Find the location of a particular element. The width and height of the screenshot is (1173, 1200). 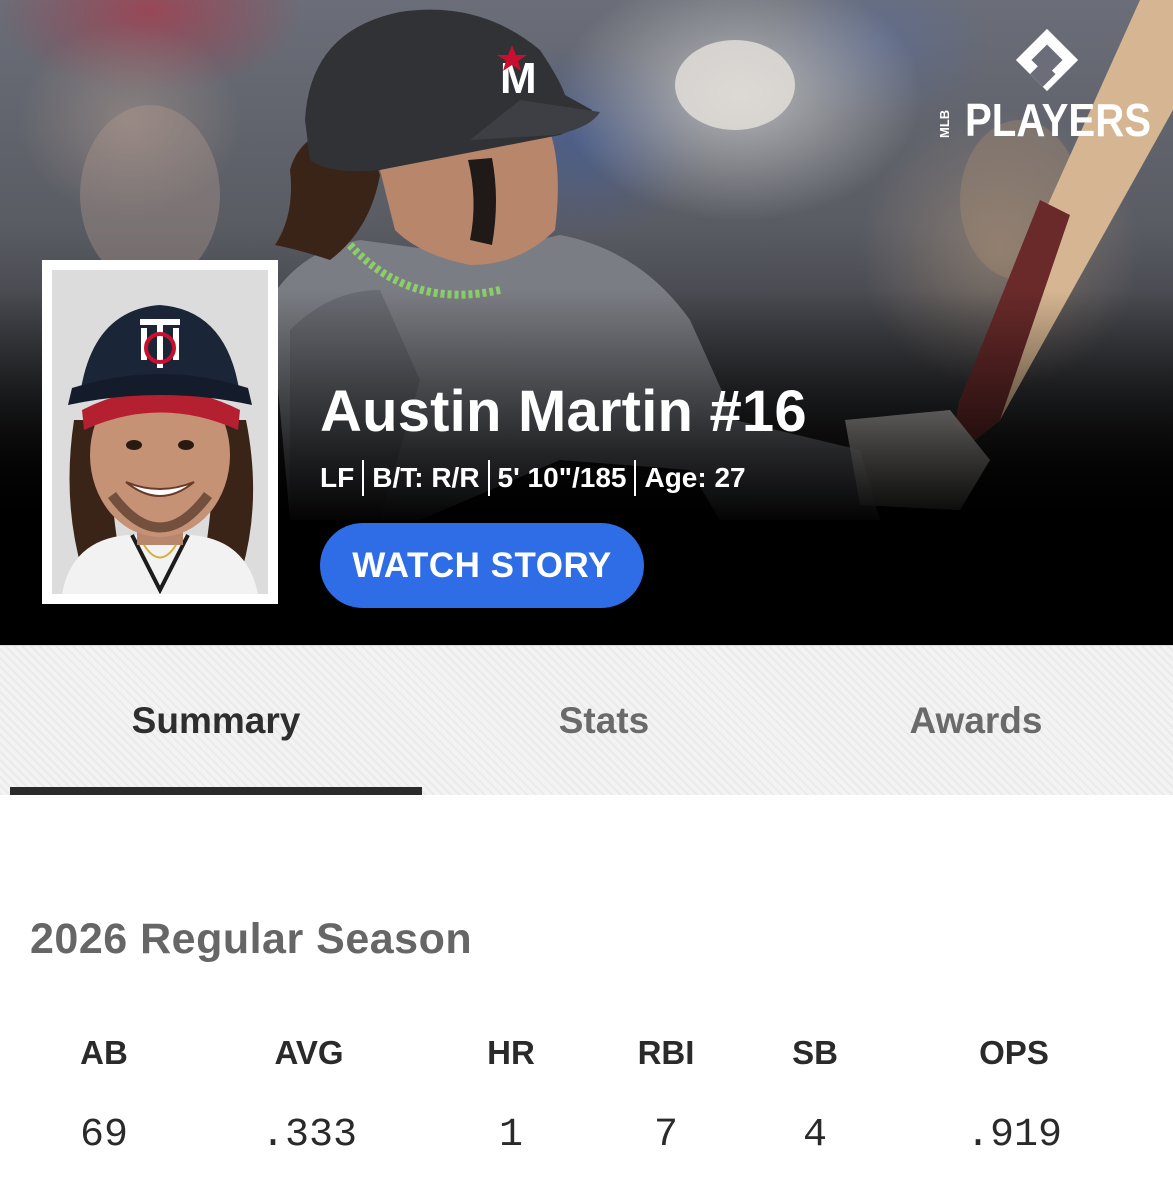

stat-label-ops: OPS is located at coordinates (1014, 1052).